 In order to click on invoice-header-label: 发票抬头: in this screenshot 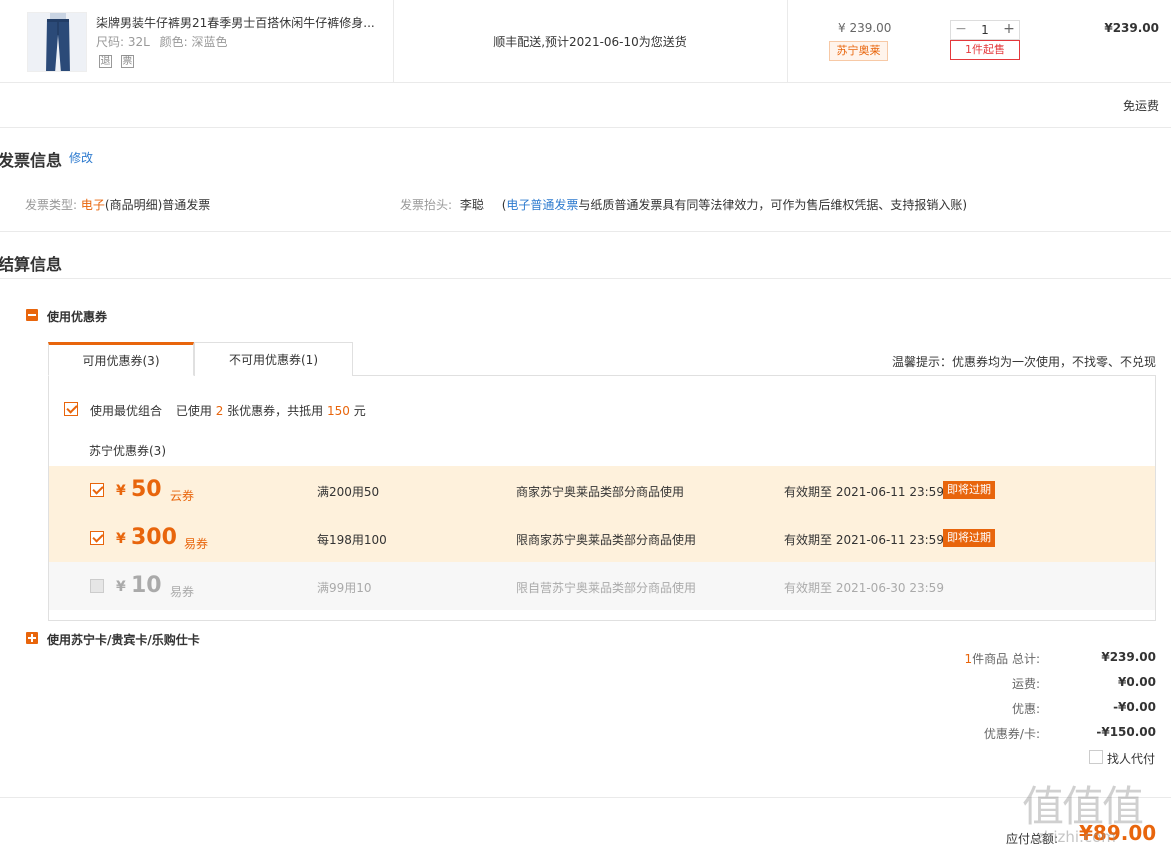, I will do `click(426, 205)`.